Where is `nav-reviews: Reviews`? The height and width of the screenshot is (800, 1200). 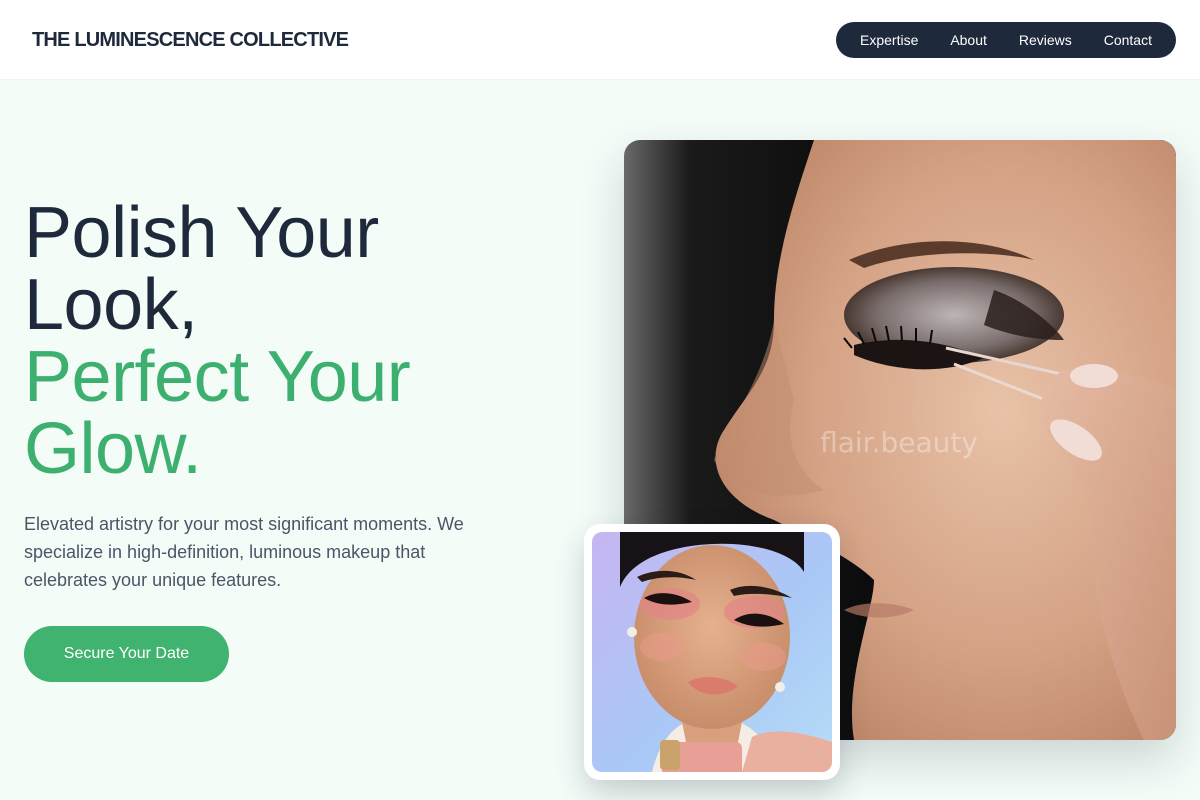 nav-reviews: Reviews is located at coordinates (1045, 40).